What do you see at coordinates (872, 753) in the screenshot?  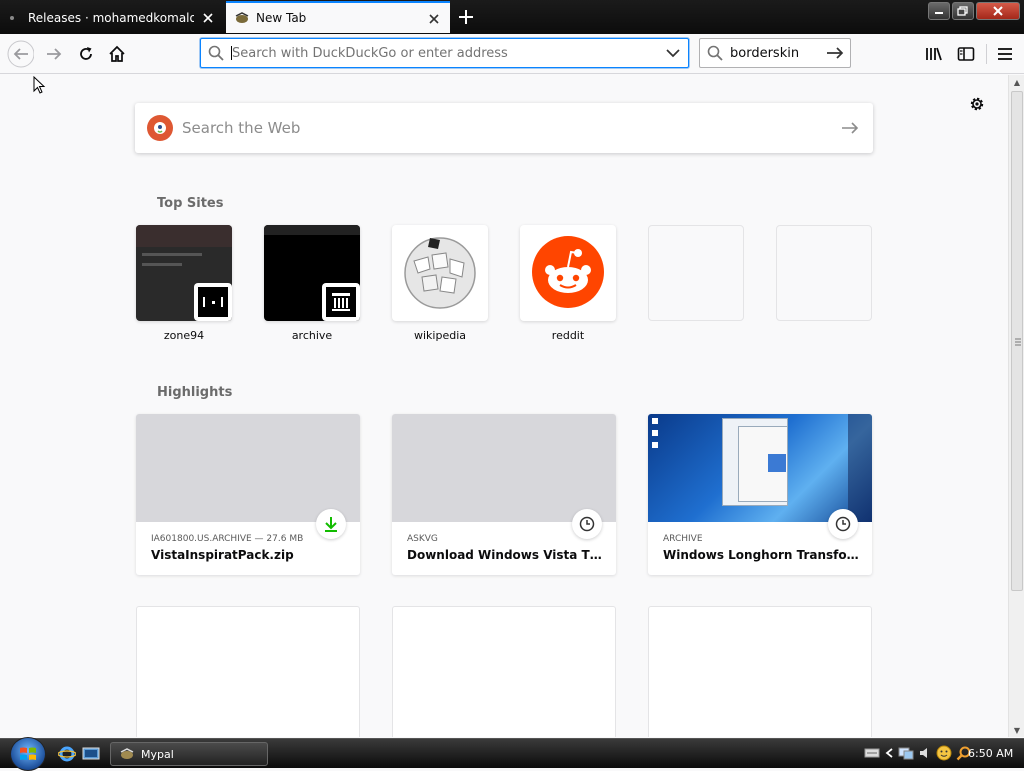 I see `keyboard-icon` at bounding box center [872, 753].